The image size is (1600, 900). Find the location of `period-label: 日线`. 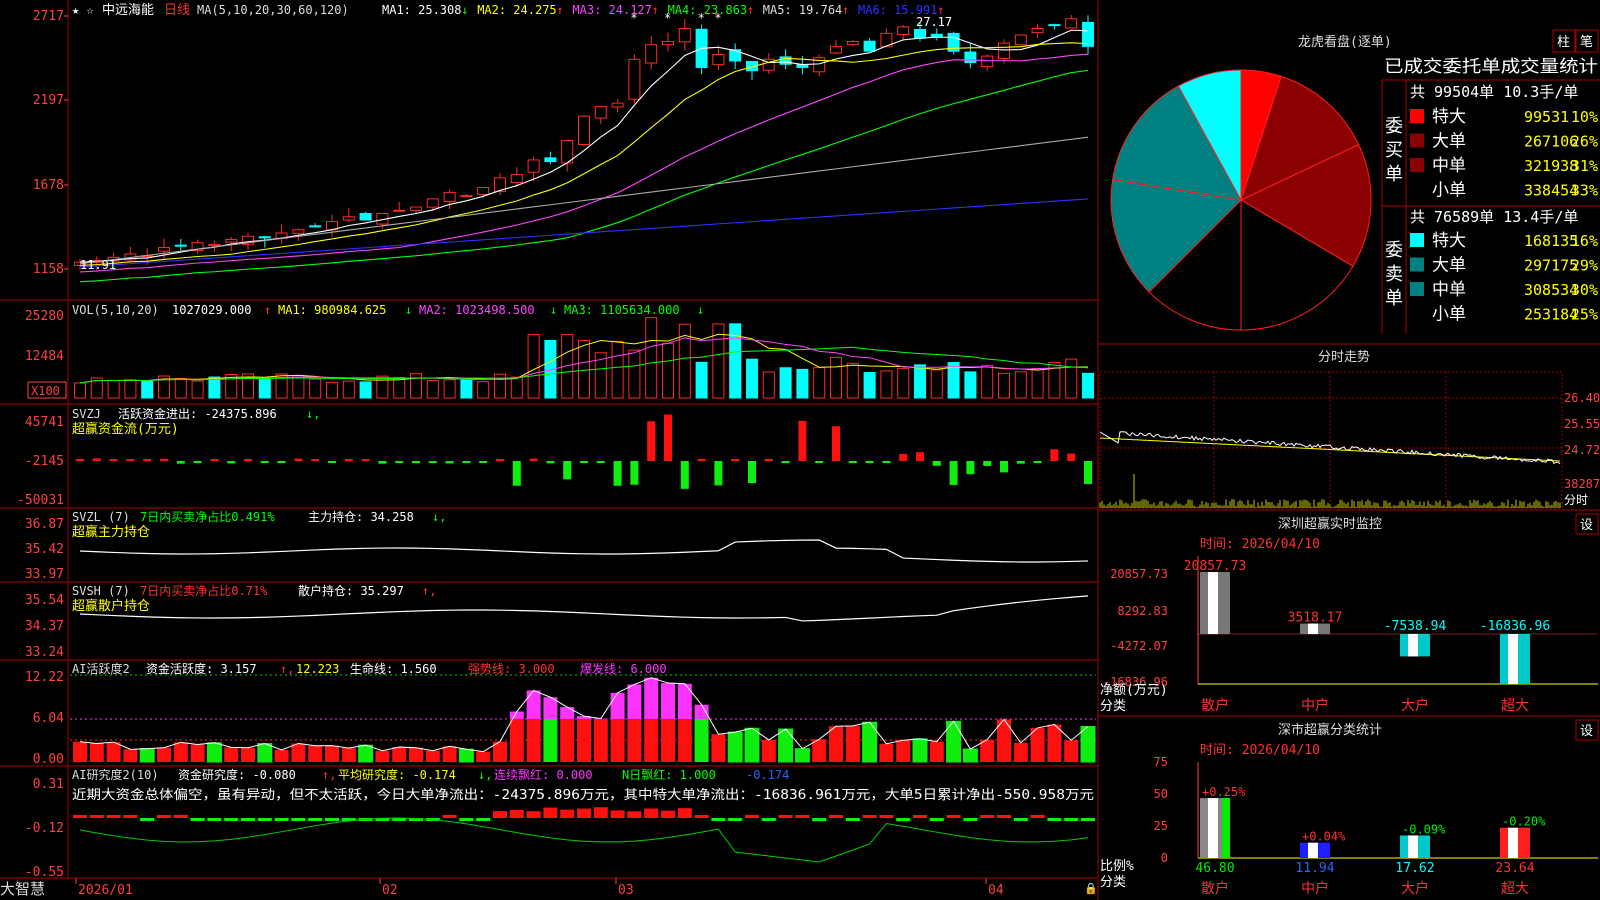

period-label: 日线 is located at coordinates (177, 10).